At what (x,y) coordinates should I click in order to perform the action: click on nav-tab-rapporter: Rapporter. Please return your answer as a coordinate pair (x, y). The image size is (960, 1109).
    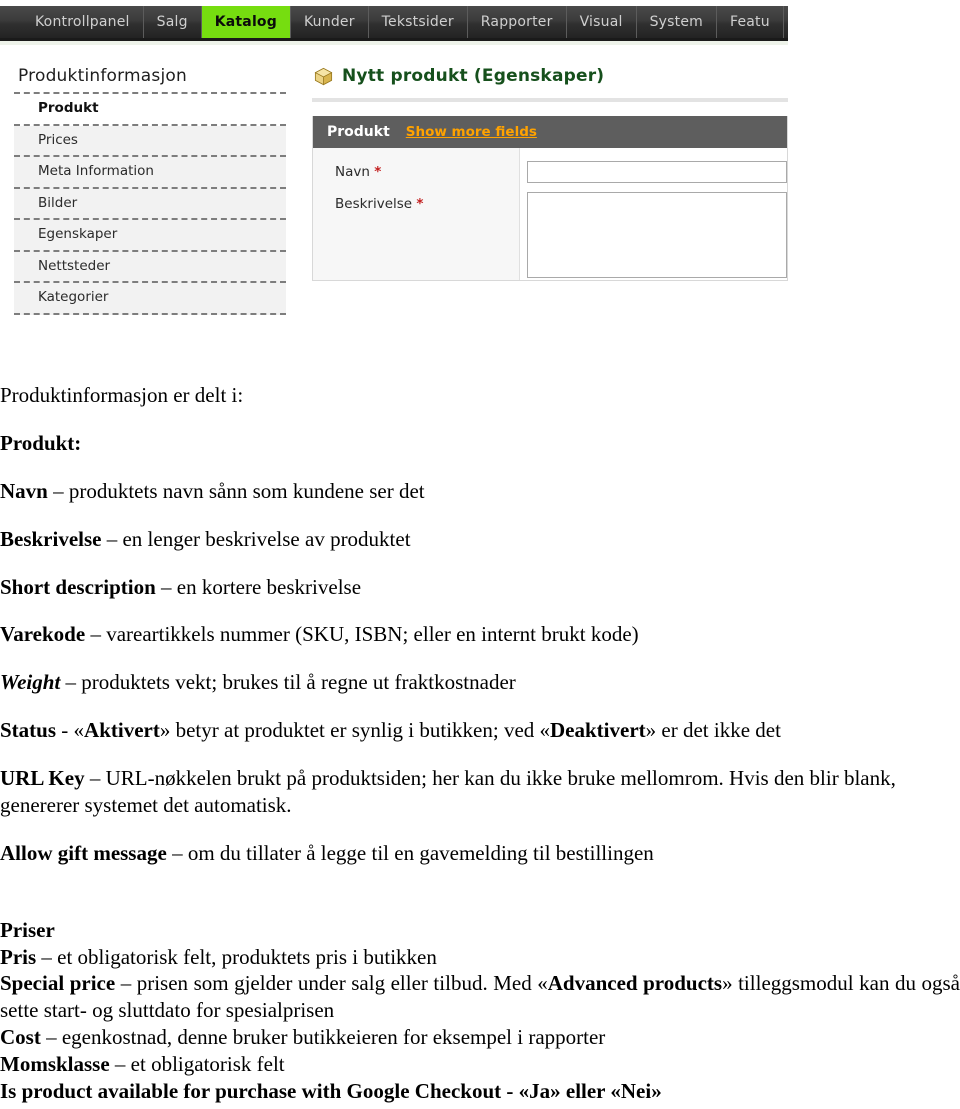
    Looking at the image, I should click on (517, 22).